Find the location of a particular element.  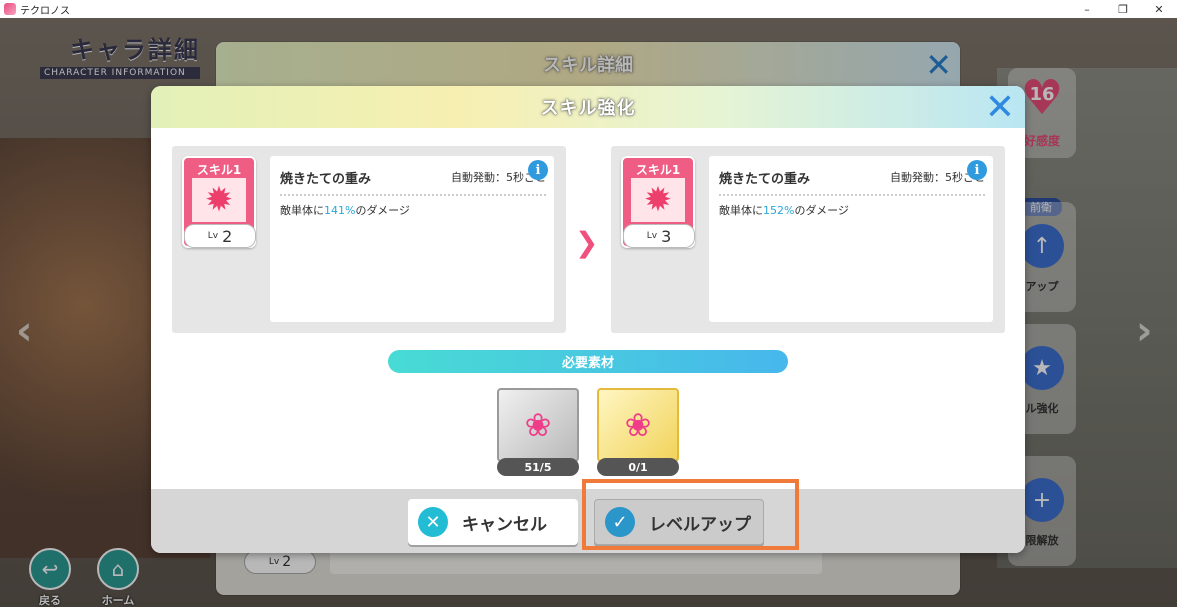

material-count: 51/5 is located at coordinates (538, 467).